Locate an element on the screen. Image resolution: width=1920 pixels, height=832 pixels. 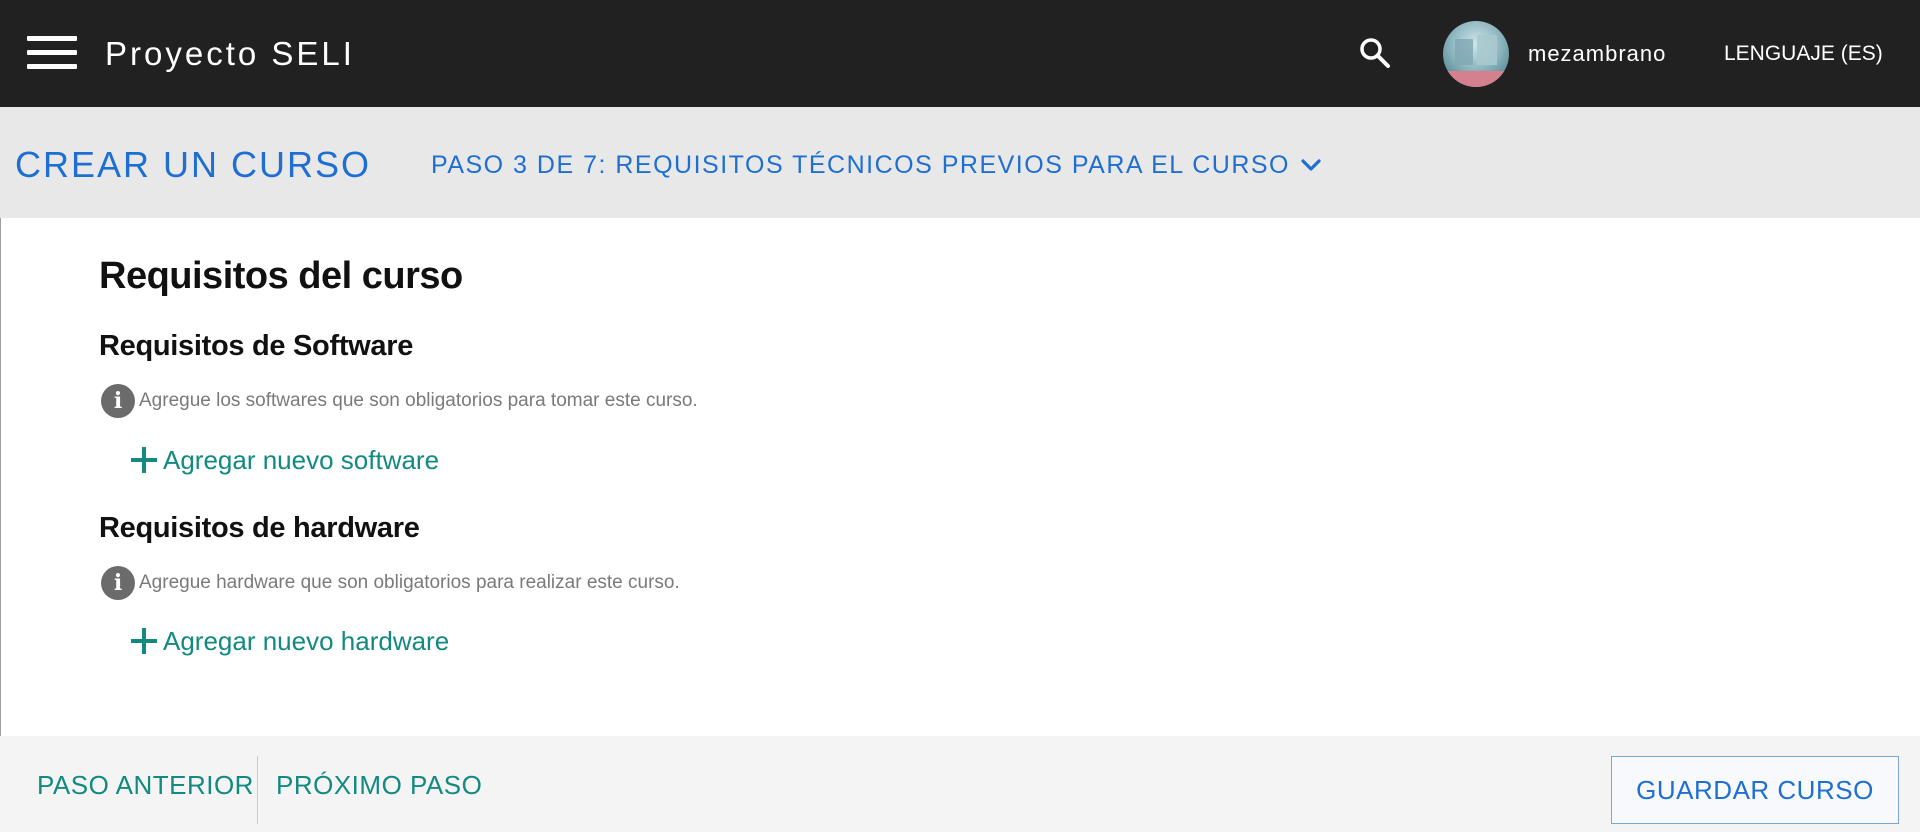
save-course-label: GUARDAR CURSO is located at coordinates (1755, 789).